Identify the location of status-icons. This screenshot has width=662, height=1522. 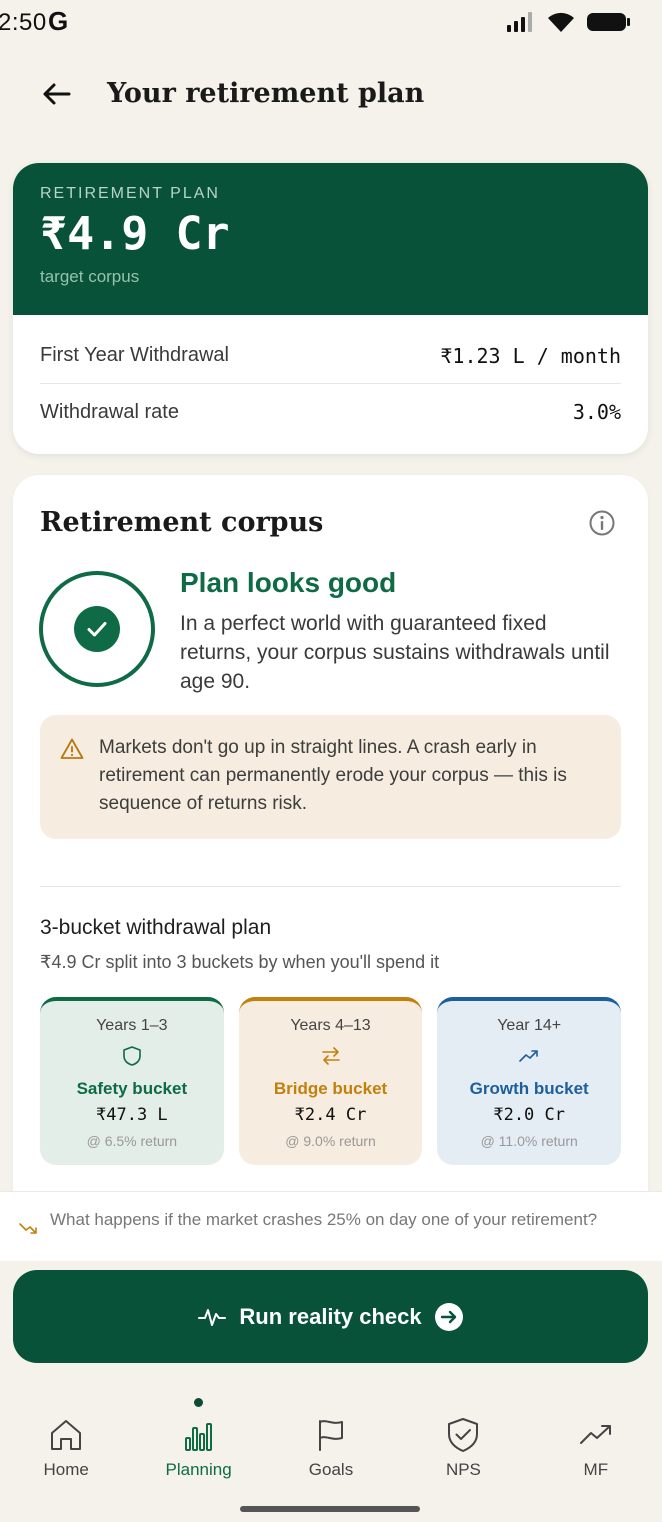
(569, 22).